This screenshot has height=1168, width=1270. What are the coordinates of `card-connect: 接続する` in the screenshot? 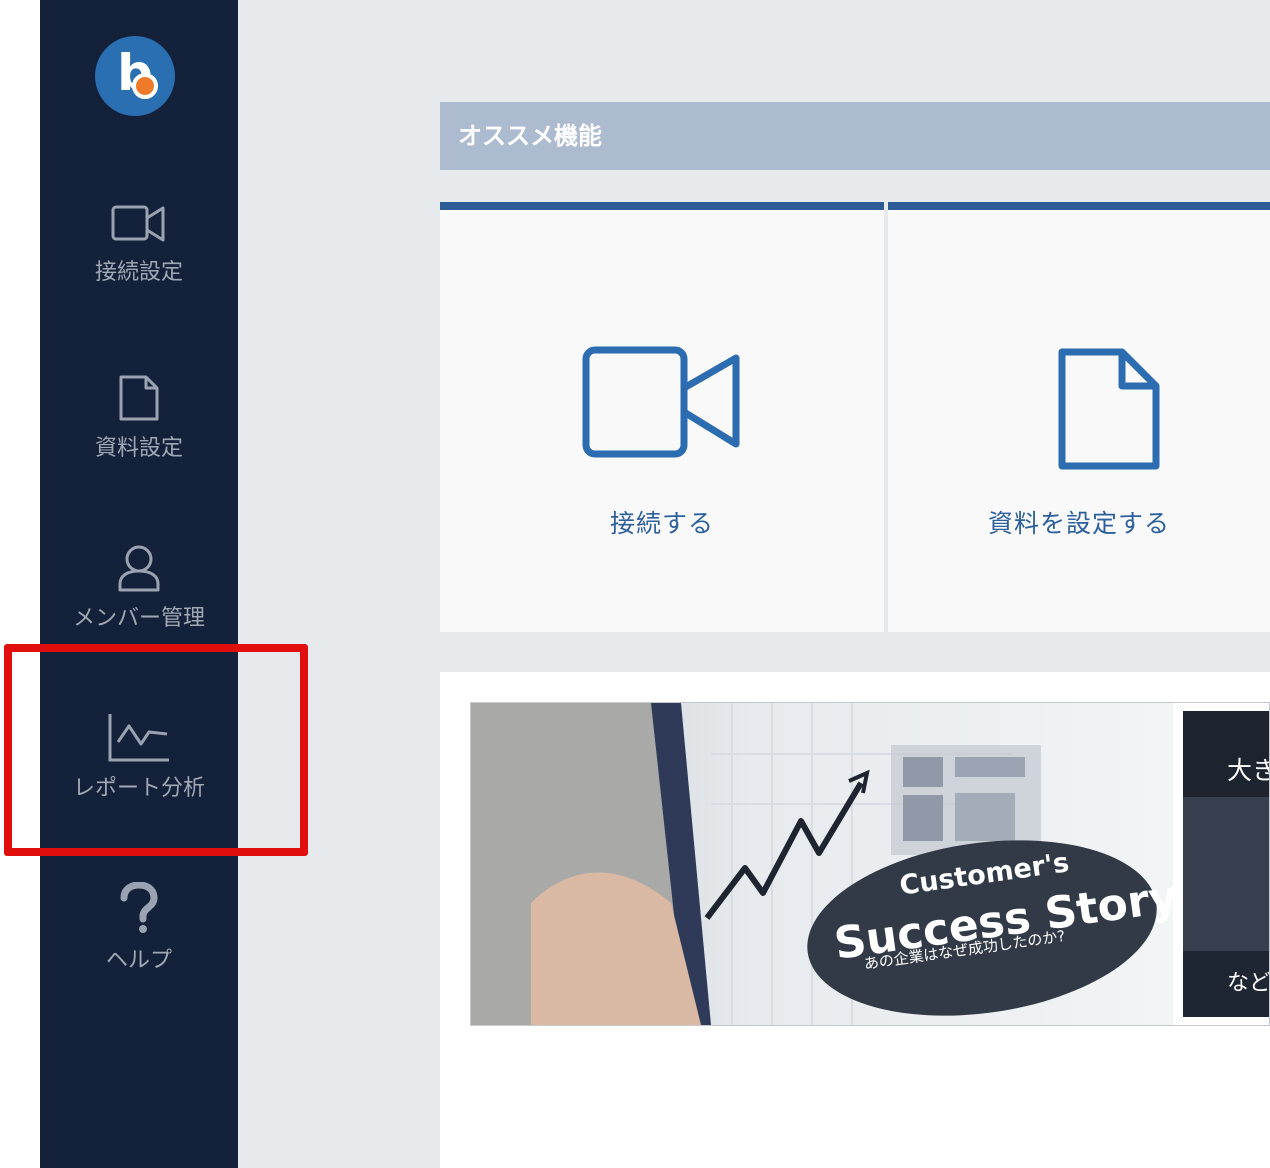 It's located at (662, 417).